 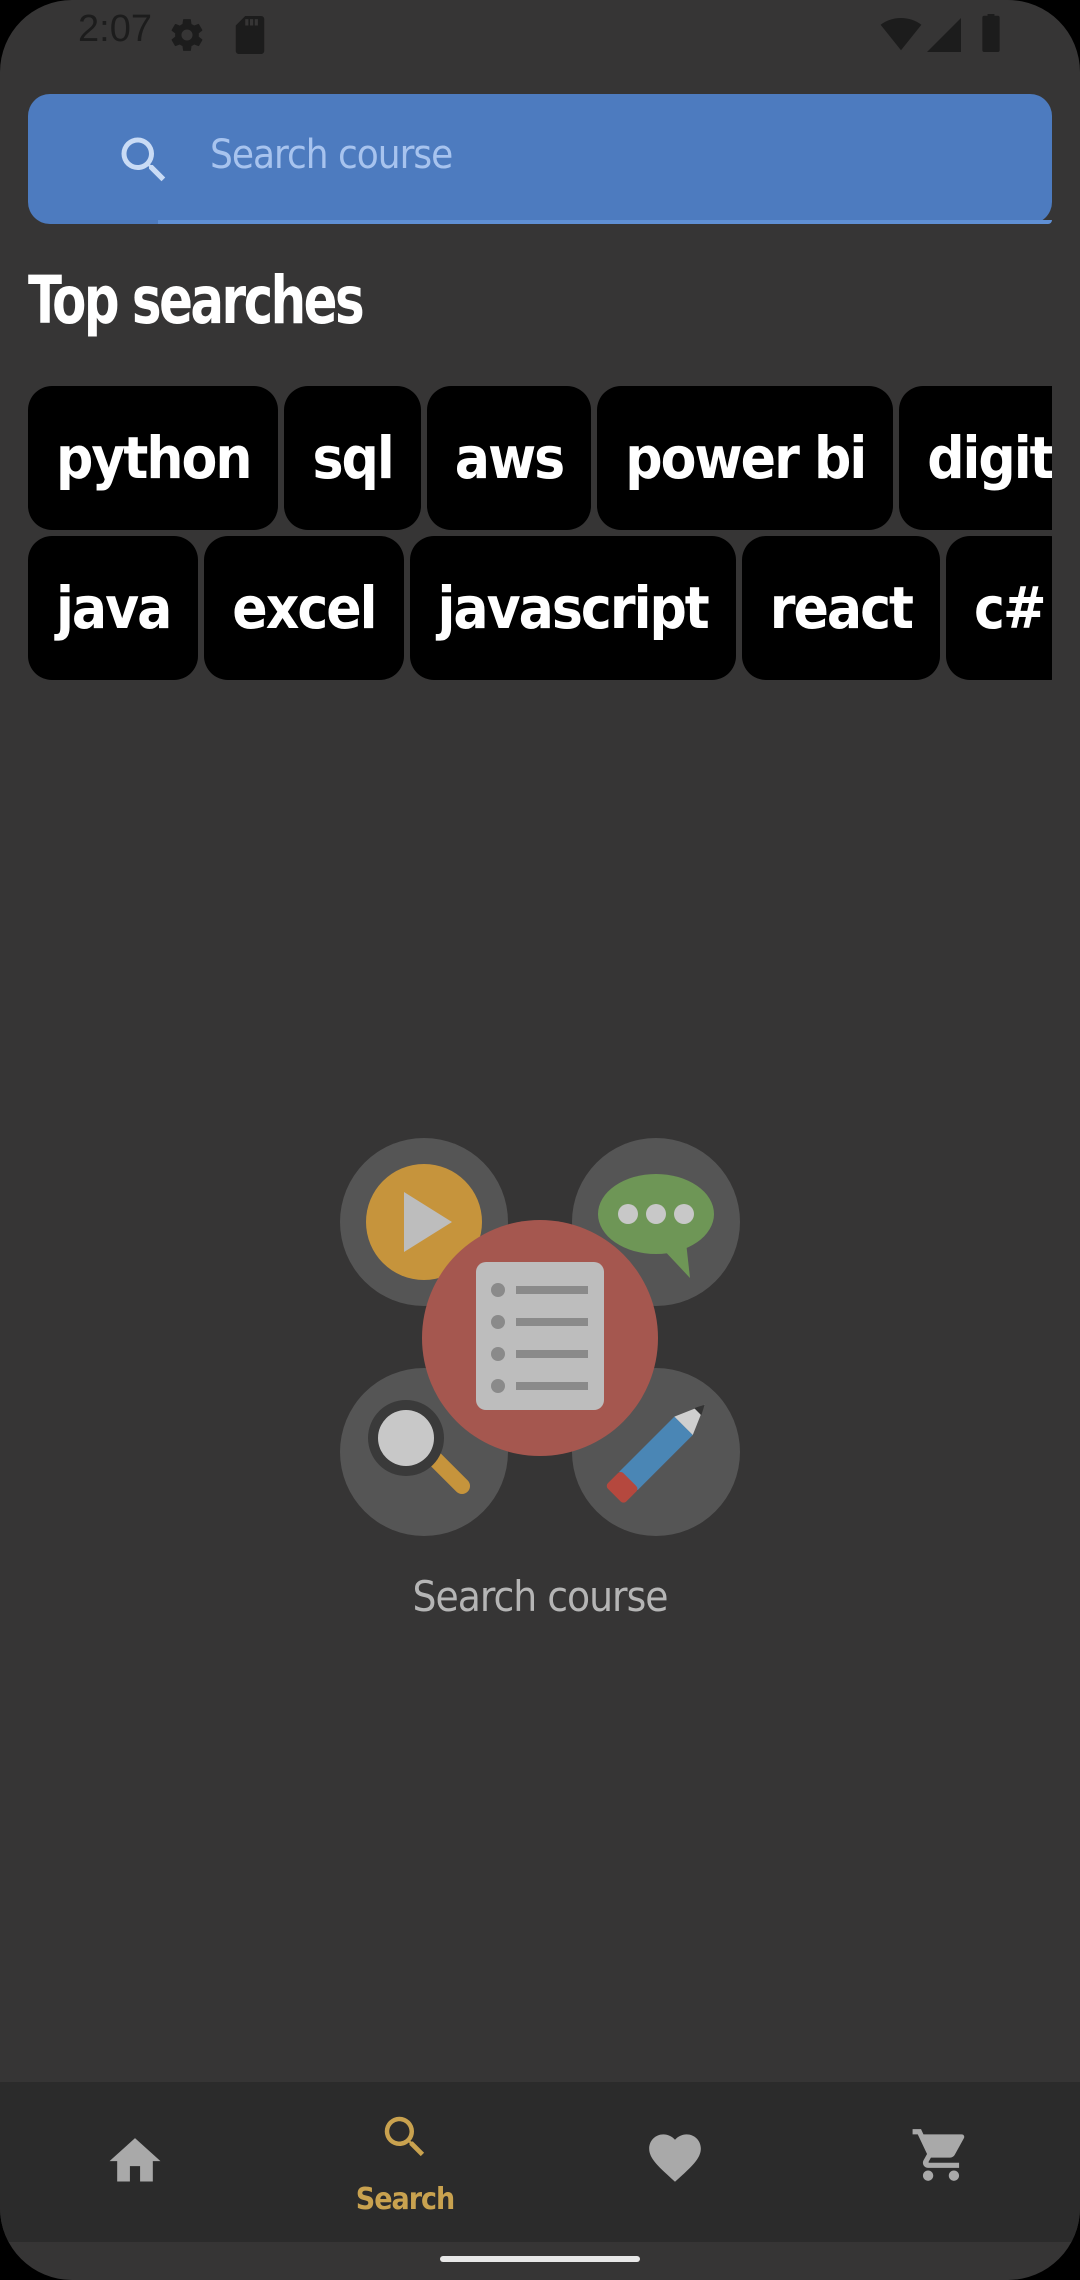 I want to click on nav-search-label: Search, so click(x=405, y=2199).